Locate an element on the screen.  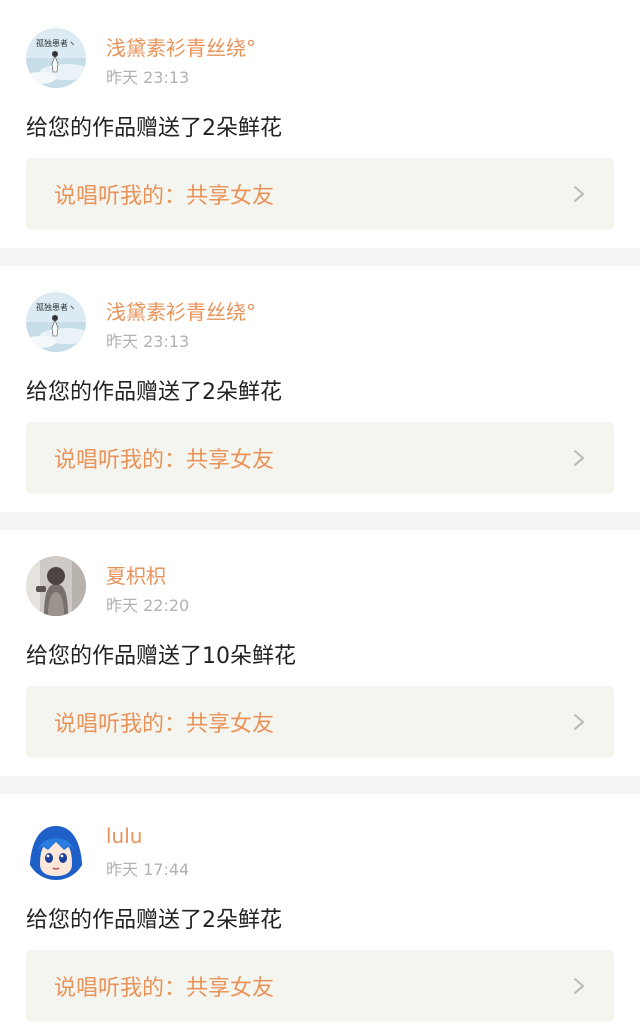
timestamp: 昨天 22:20 is located at coordinates (148, 605).